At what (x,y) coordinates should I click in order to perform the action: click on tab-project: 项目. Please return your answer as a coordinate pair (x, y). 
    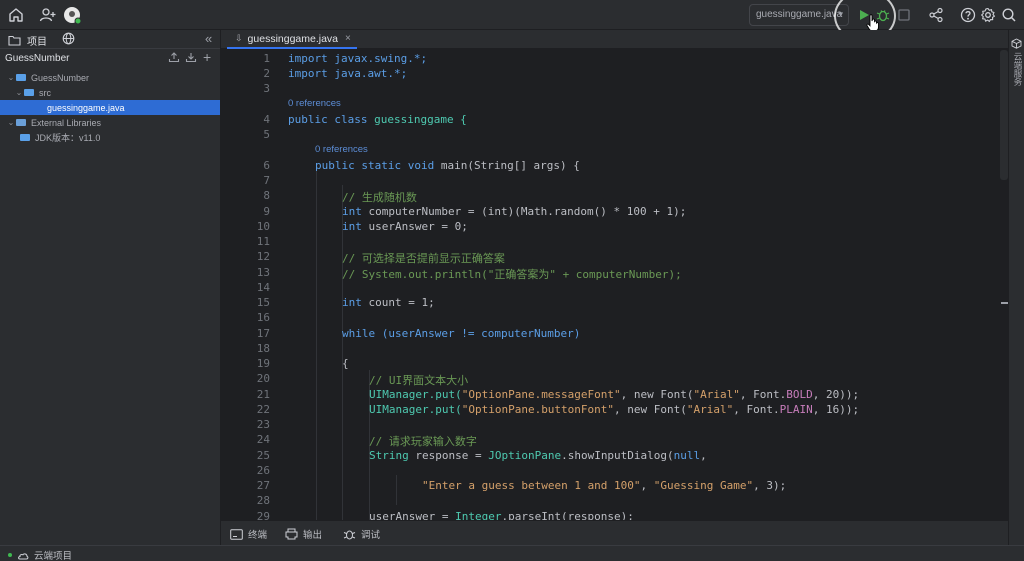
    Looking at the image, I should click on (27, 40).